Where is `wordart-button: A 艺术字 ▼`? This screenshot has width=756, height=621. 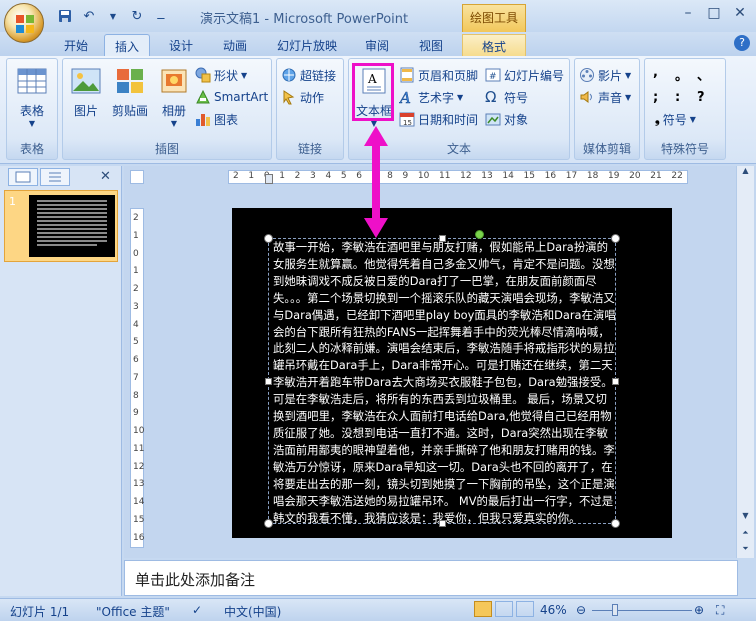 wordart-button: A 艺术字 ▼ is located at coordinates (431, 97).